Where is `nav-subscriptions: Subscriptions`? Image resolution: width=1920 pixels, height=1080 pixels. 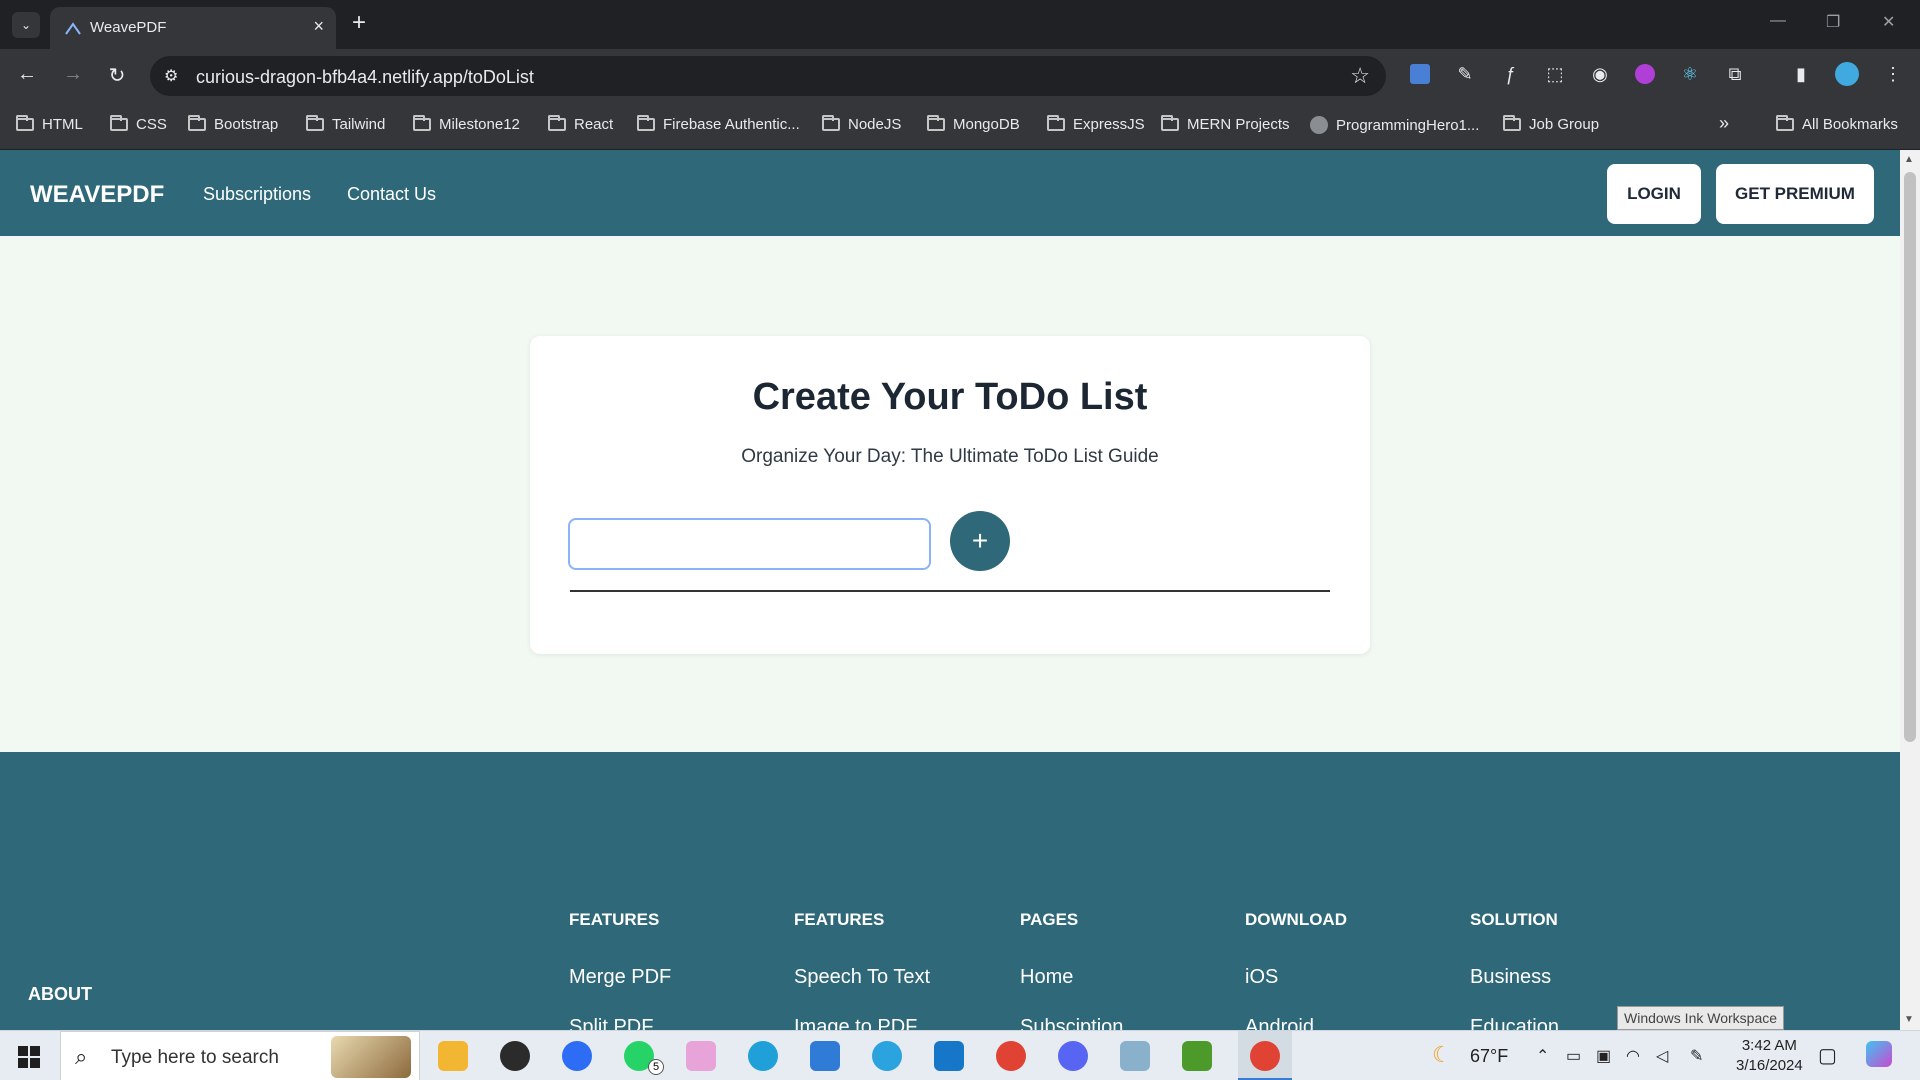 nav-subscriptions: Subscriptions is located at coordinates (257, 194).